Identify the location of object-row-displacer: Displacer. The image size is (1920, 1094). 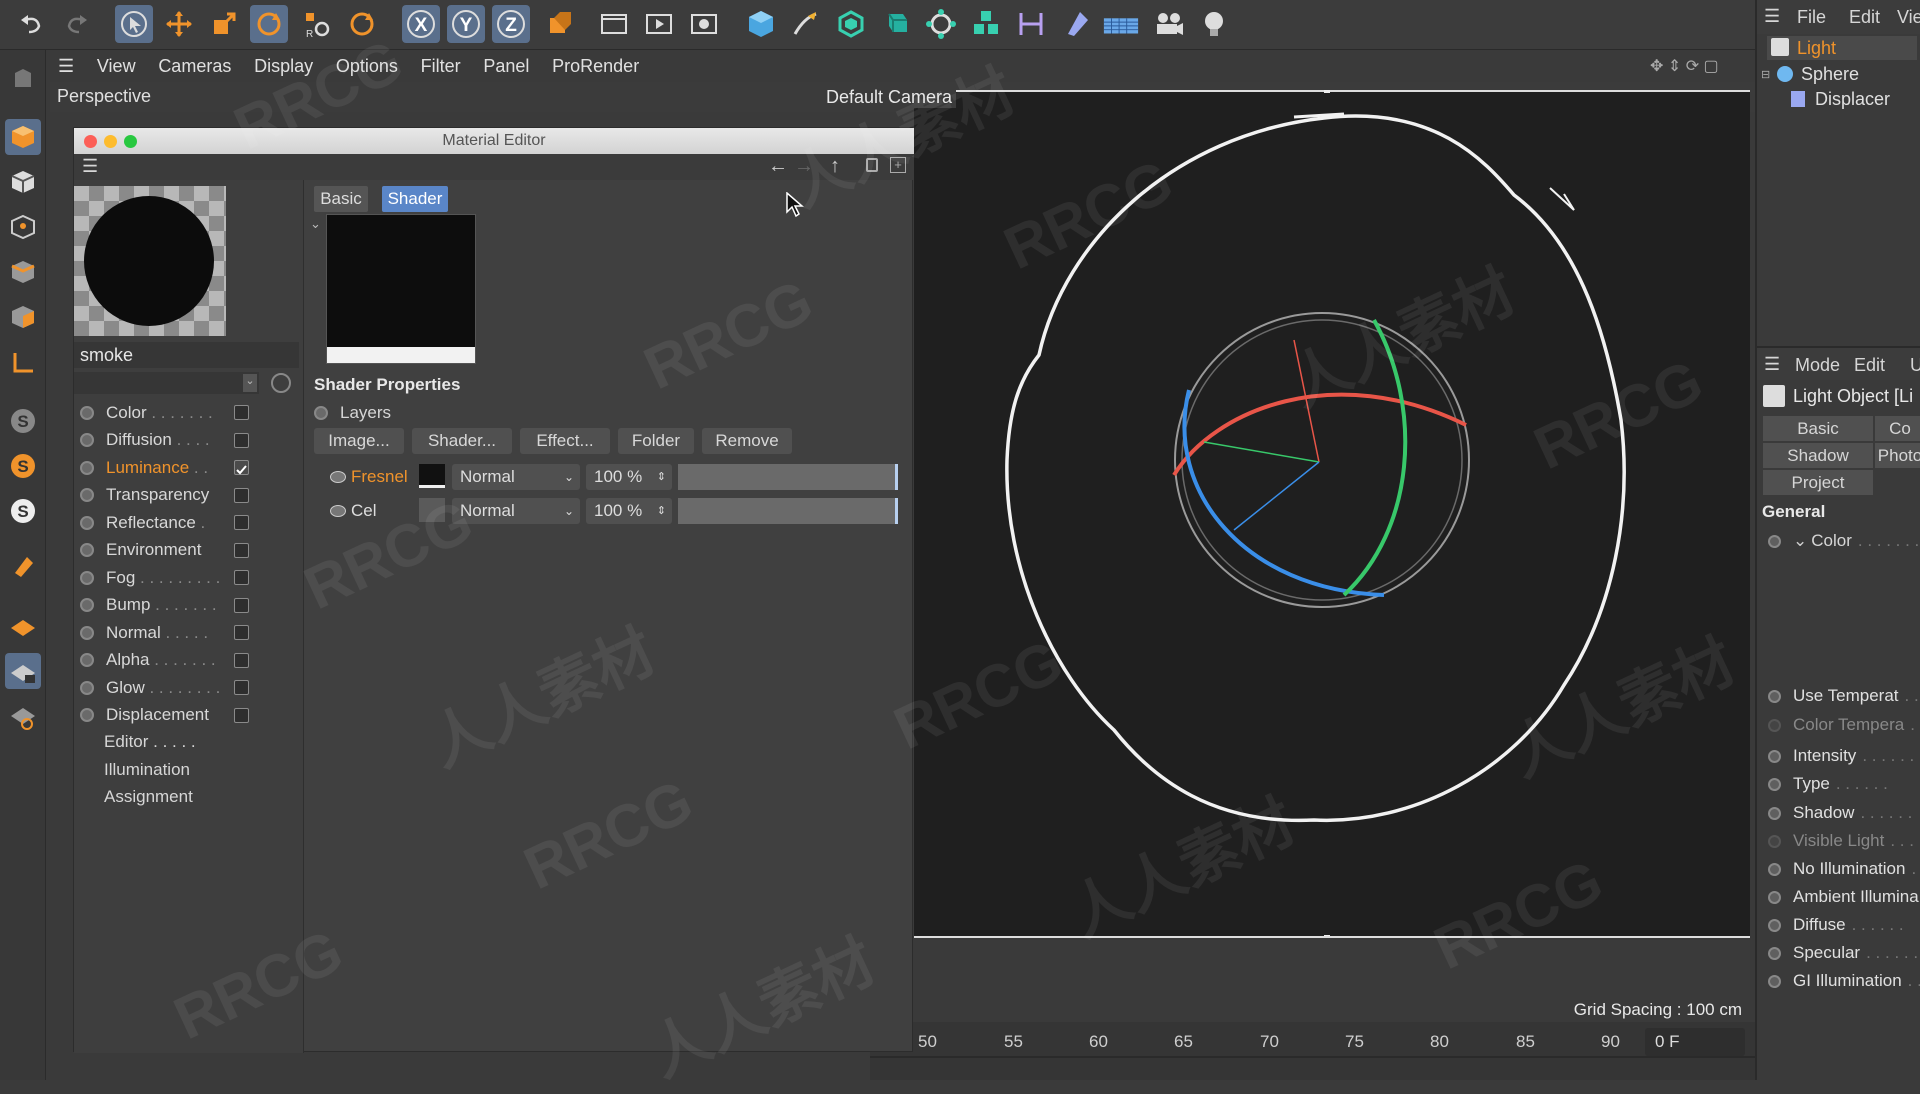
(1847, 99).